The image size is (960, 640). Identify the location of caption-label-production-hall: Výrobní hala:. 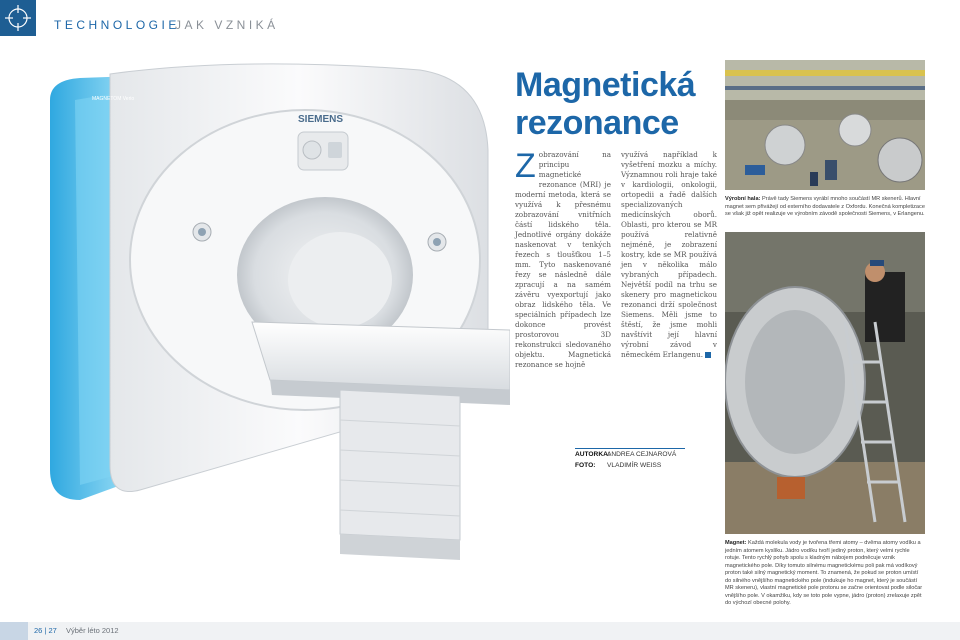
(743, 199).